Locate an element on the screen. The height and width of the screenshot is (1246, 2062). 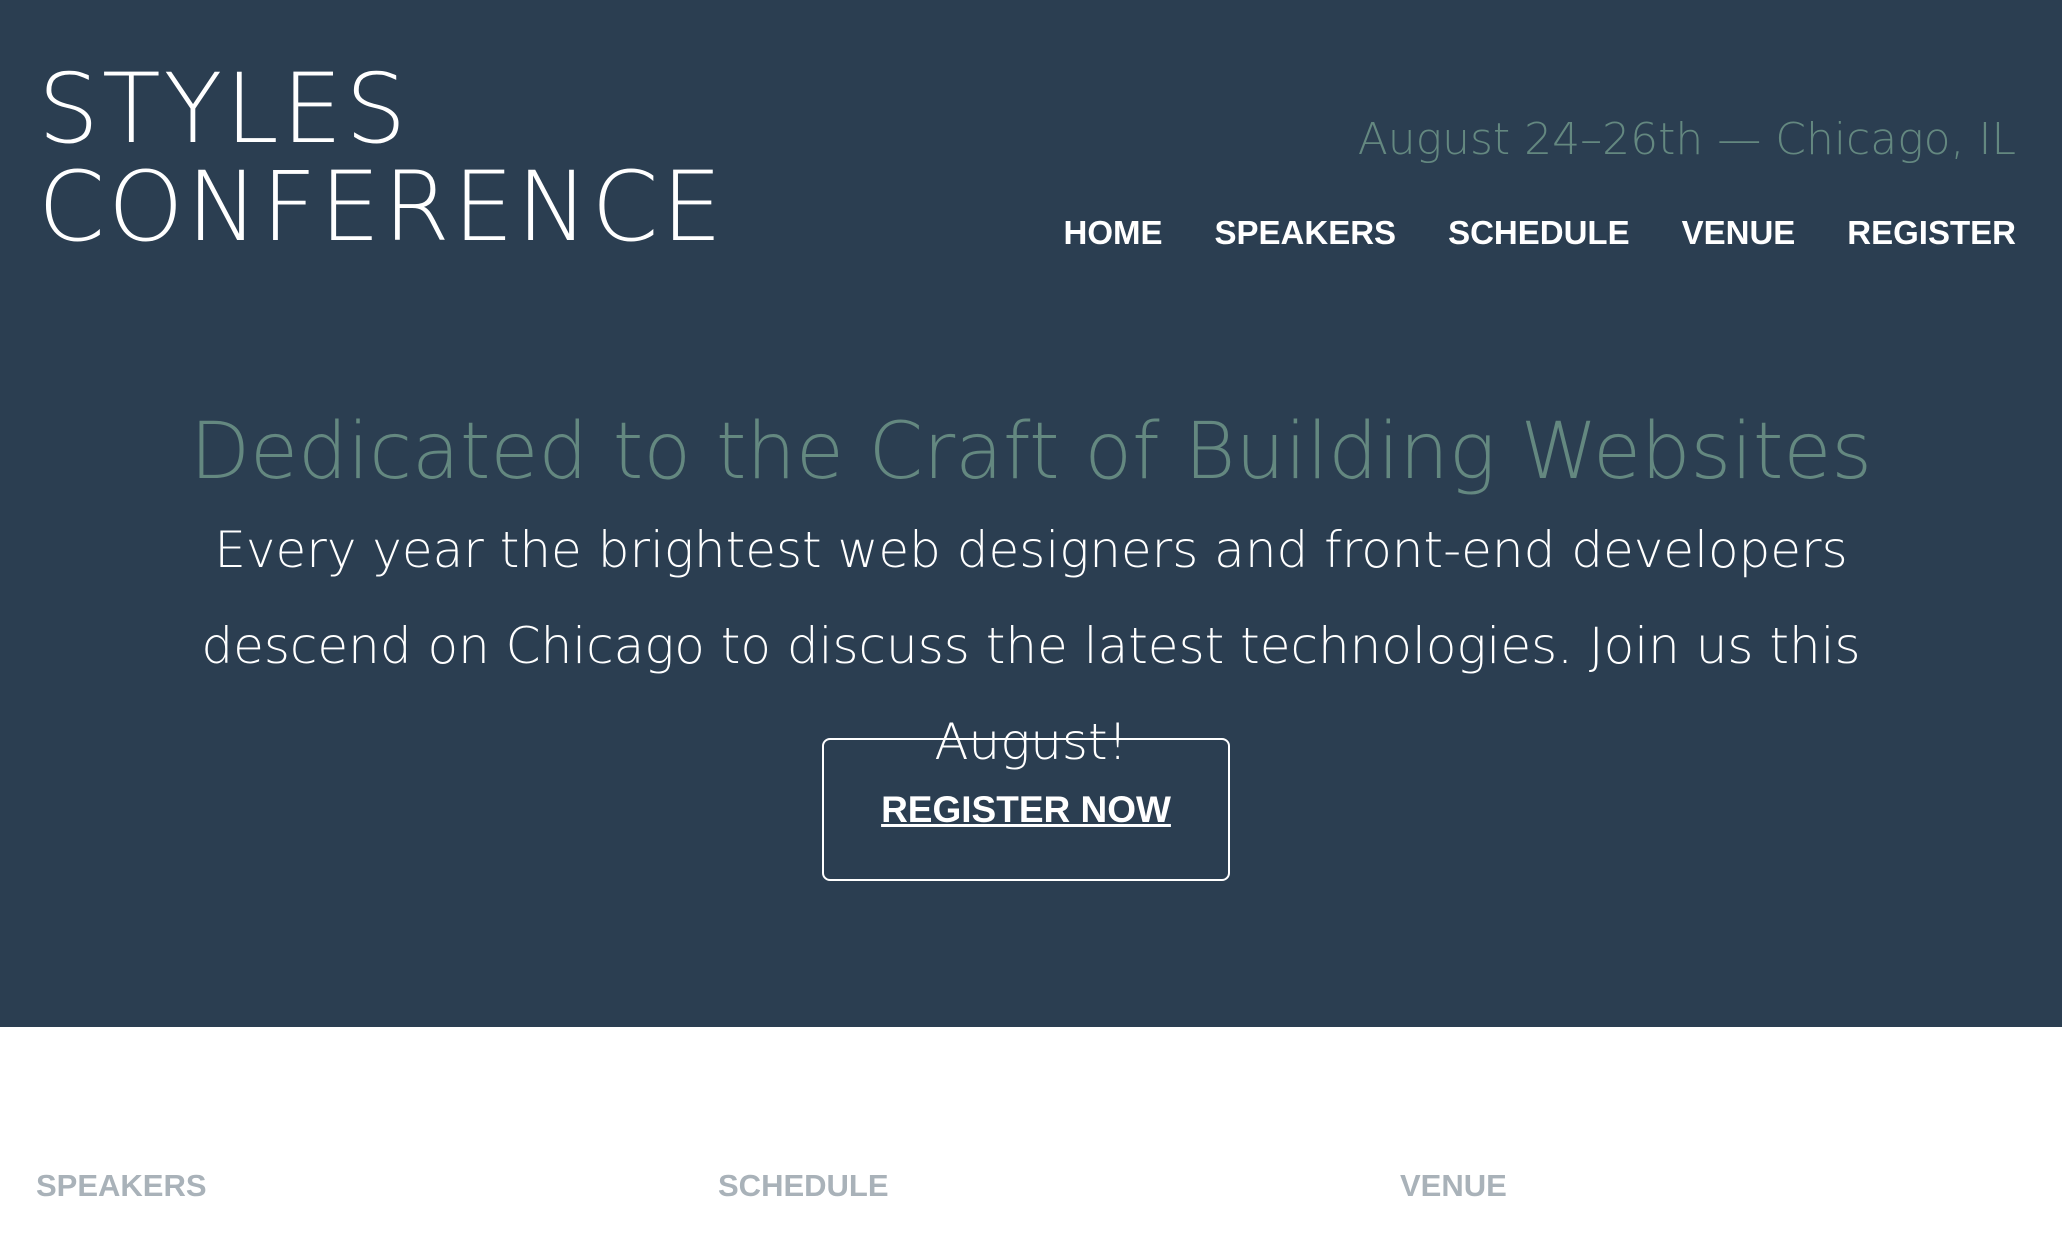
teaser-venue-heading: VENUE is located at coordinates (1453, 1185).